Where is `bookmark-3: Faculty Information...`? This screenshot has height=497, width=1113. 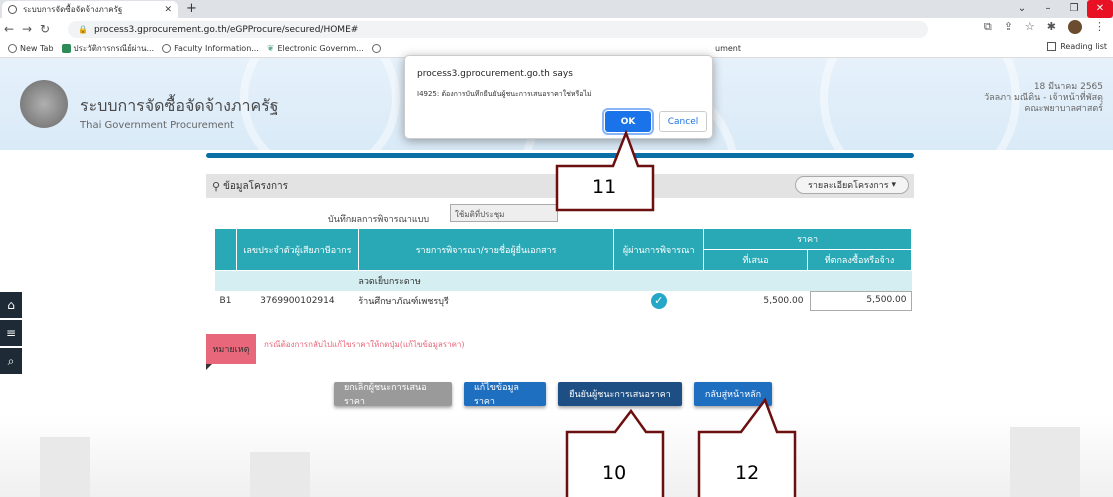
bookmark-3: Faculty Information... is located at coordinates (210, 48).